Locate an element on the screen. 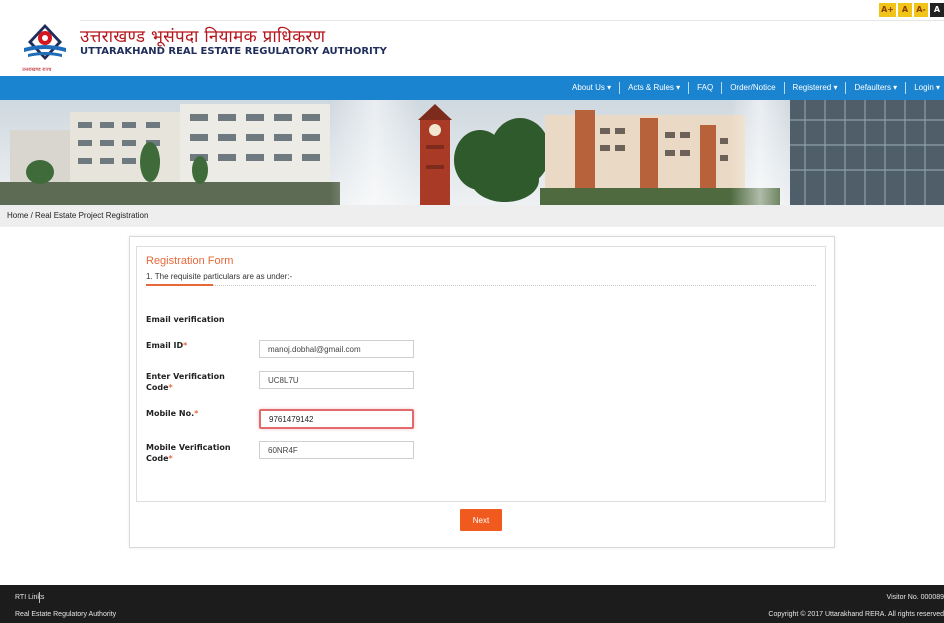  mobile-verification-code-label: Mobile Verification Code* is located at coordinates (196, 453).